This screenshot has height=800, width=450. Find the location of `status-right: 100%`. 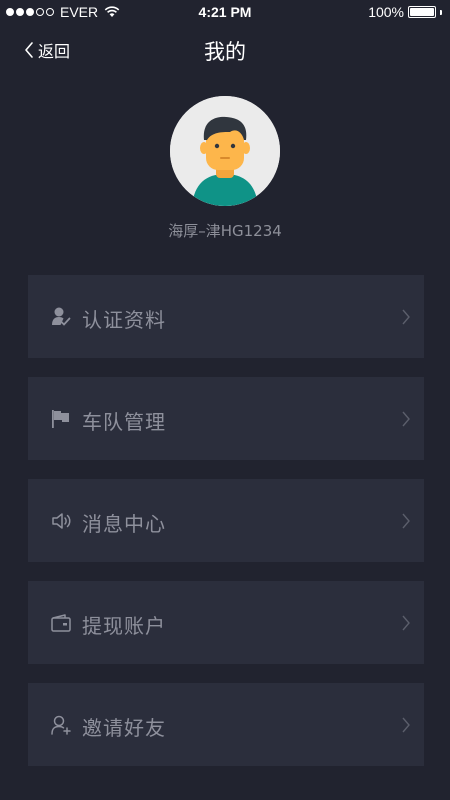

status-right: 100% is located at coordinates (405, 12).